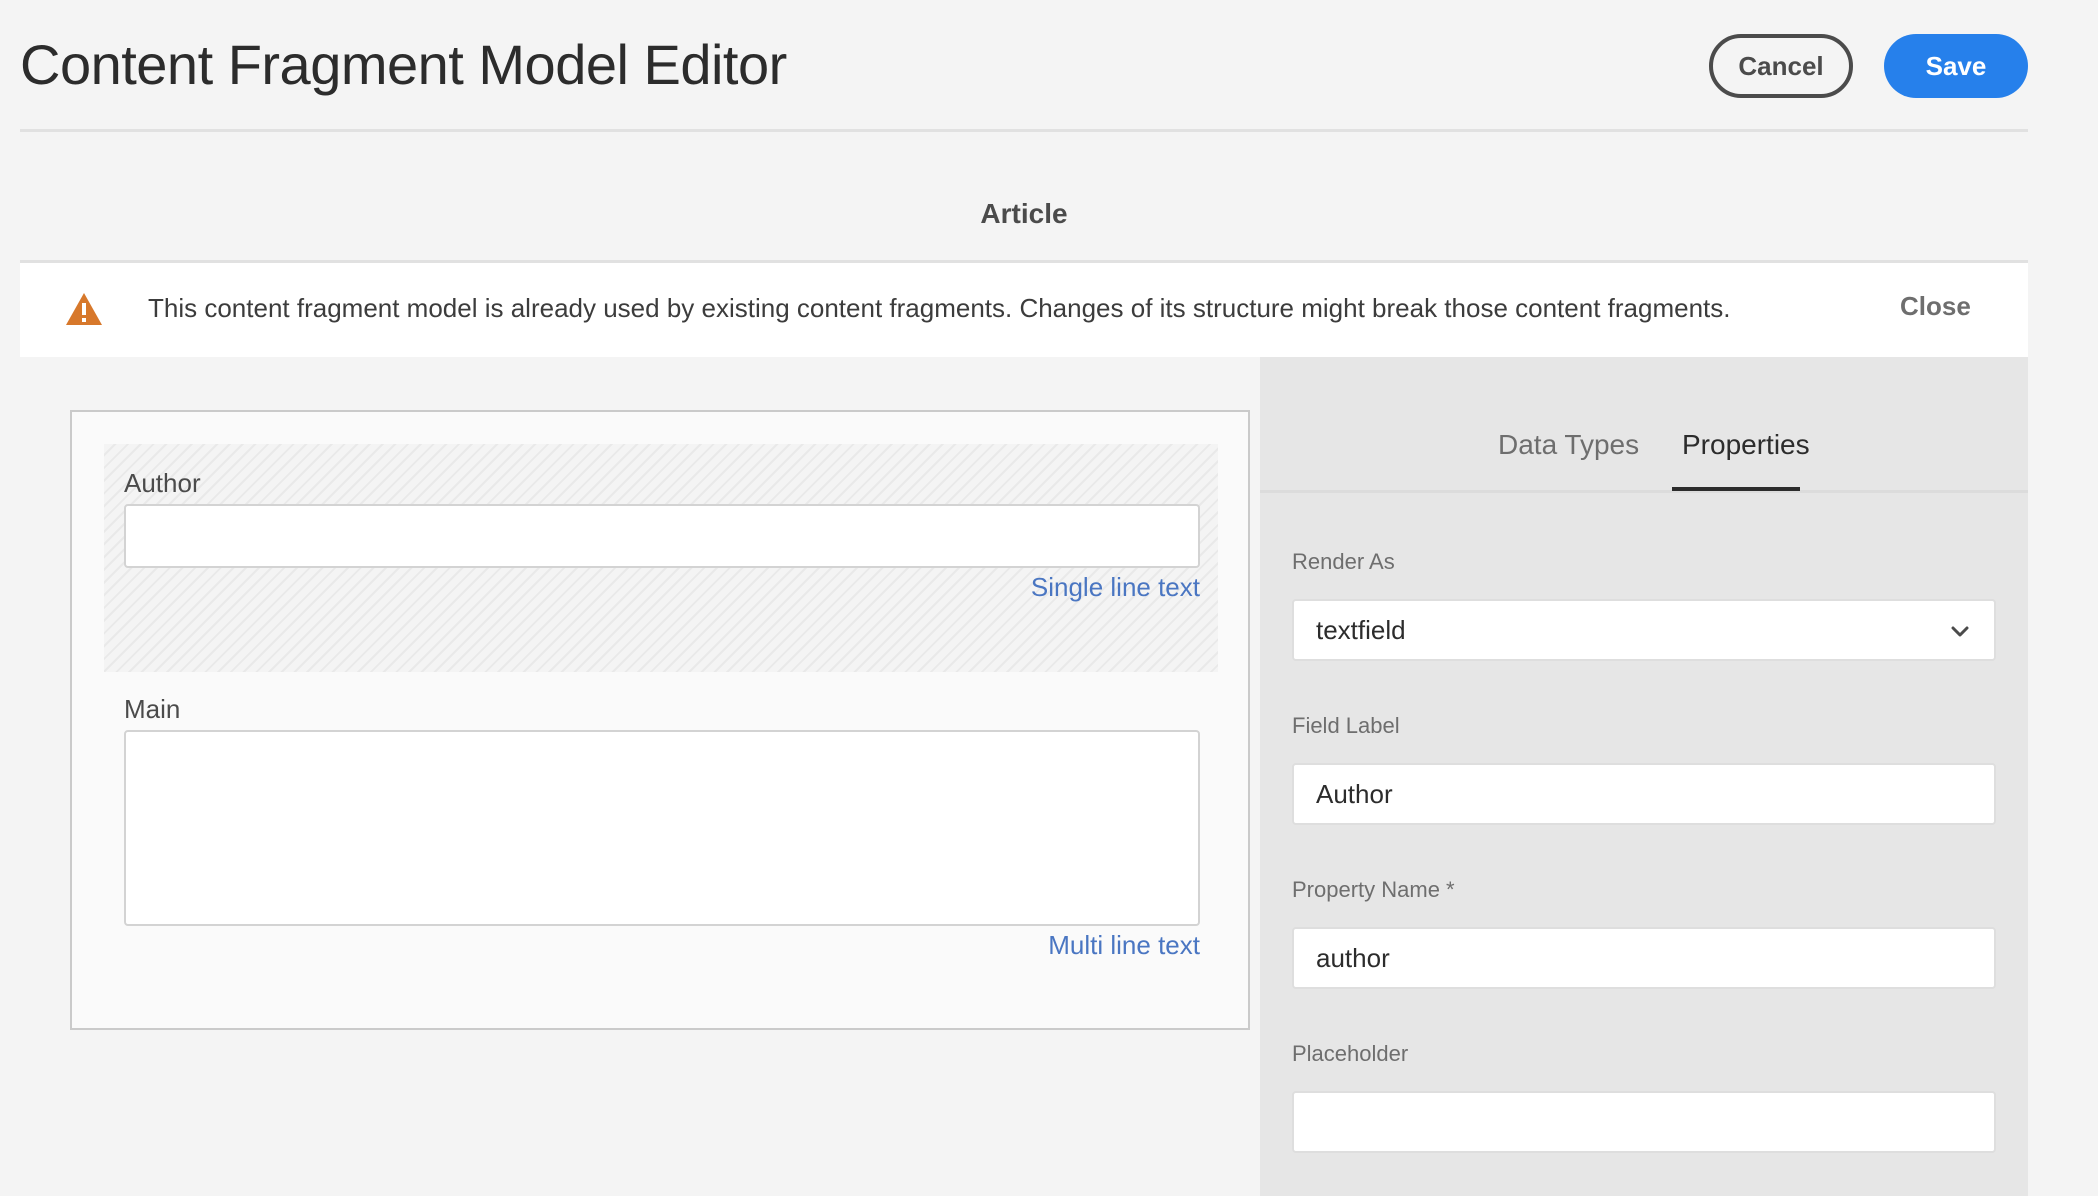 This screenshot has height=1196, width=2098. Describe the element at coordinates (1644, 958) in the screenshot. I see `property-name-input: author` at that location.